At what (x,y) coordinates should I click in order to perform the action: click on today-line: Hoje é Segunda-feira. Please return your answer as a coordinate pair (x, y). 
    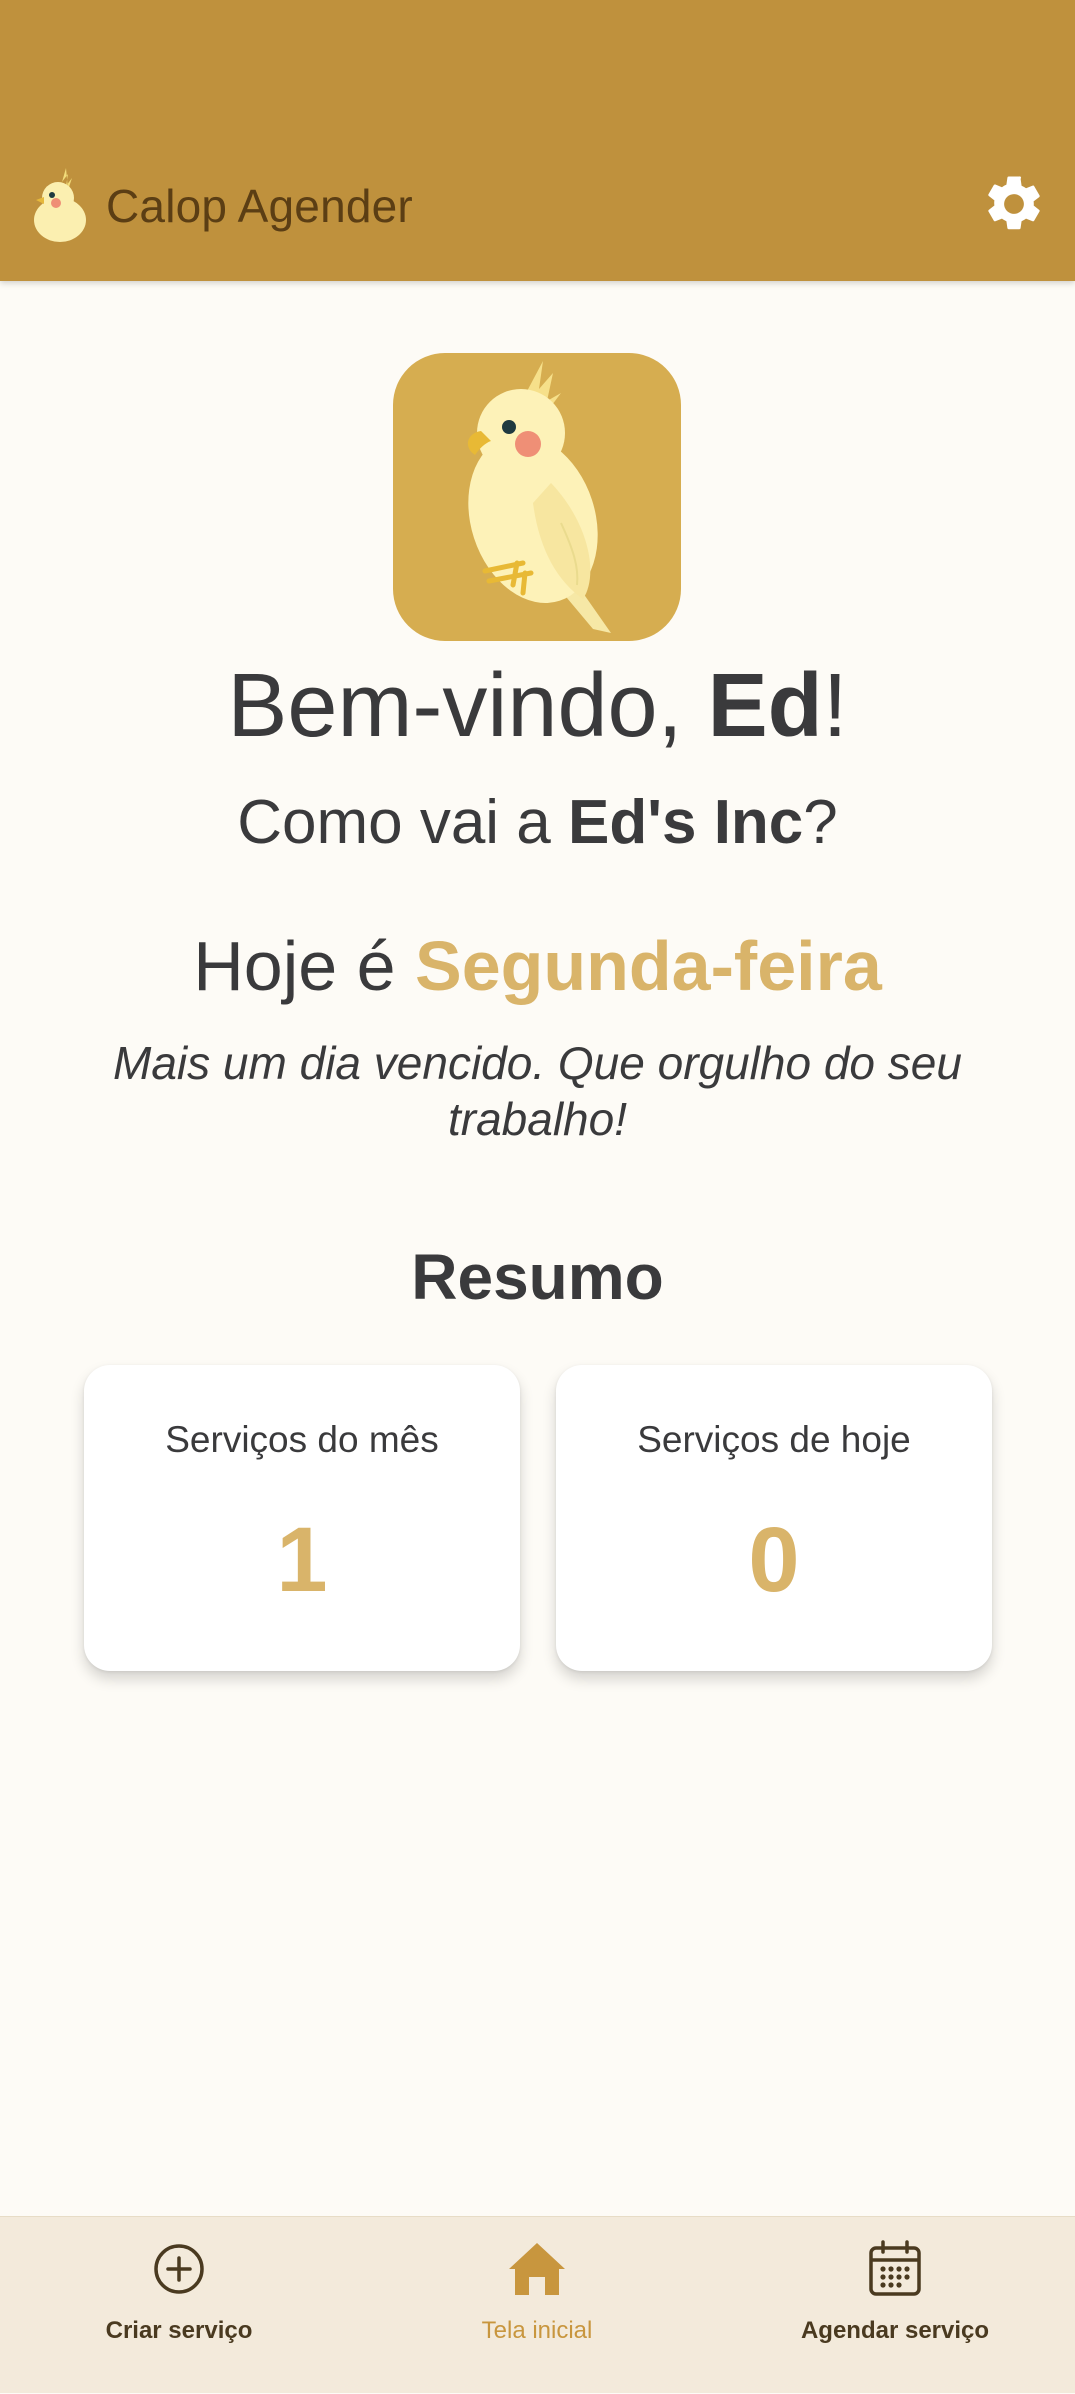
    Looking at the image, I should click on (537, 966).